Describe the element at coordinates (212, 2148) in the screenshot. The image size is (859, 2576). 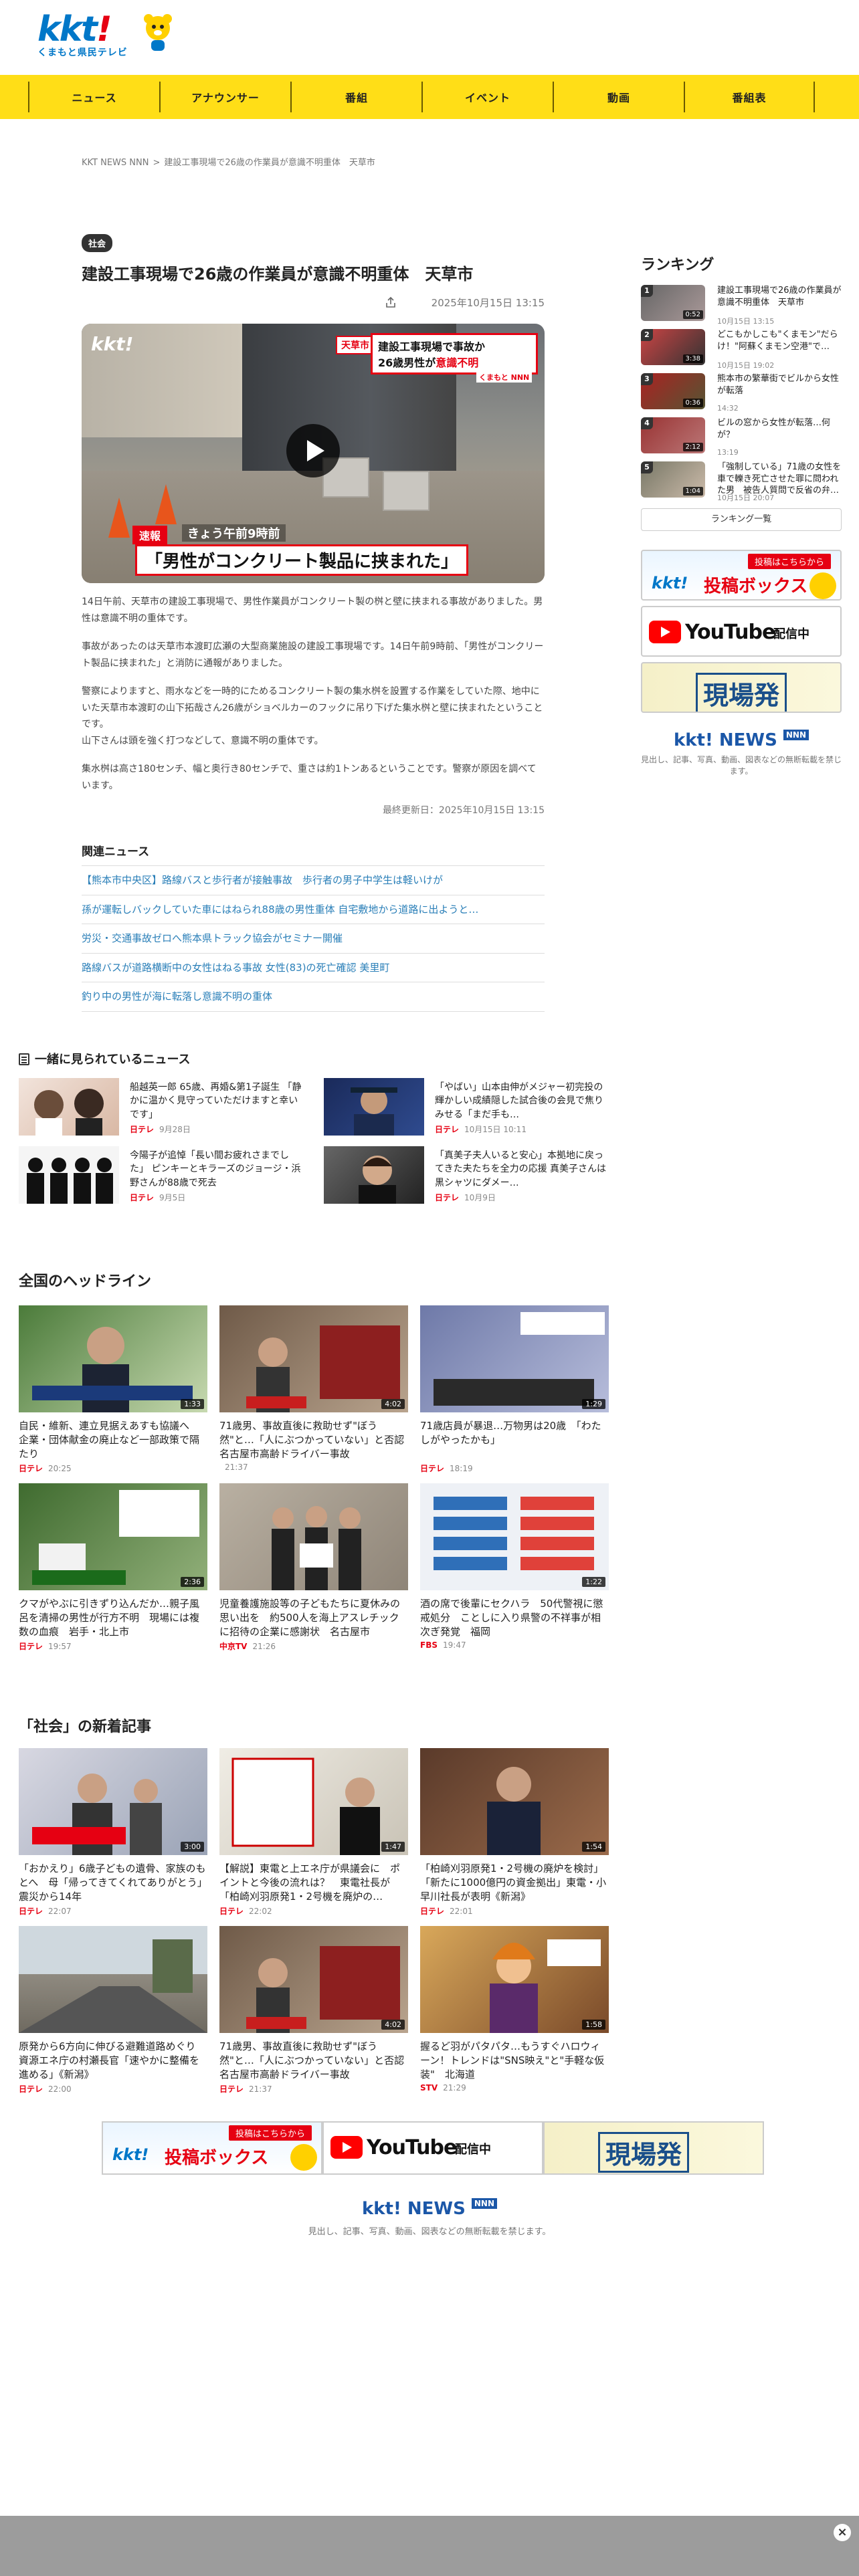
I see `footer-post-box-banner: 投稿はこちらから kkt! 投稿ボックス` at that location.